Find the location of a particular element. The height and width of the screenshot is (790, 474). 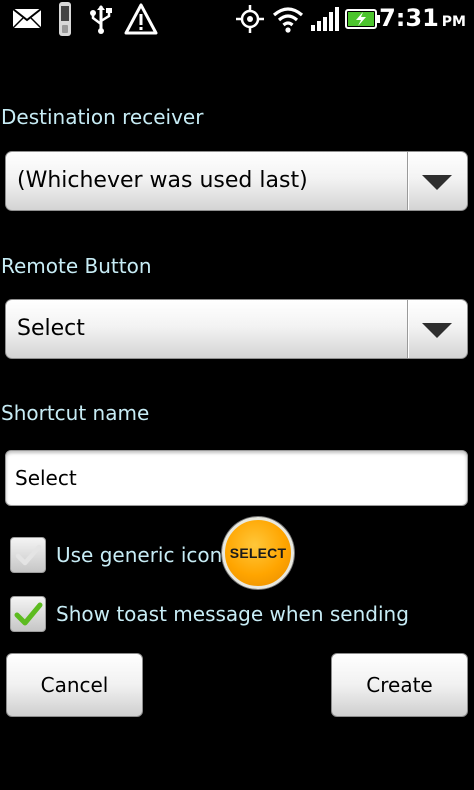

usb-icon is located at coordinates (101, 21).